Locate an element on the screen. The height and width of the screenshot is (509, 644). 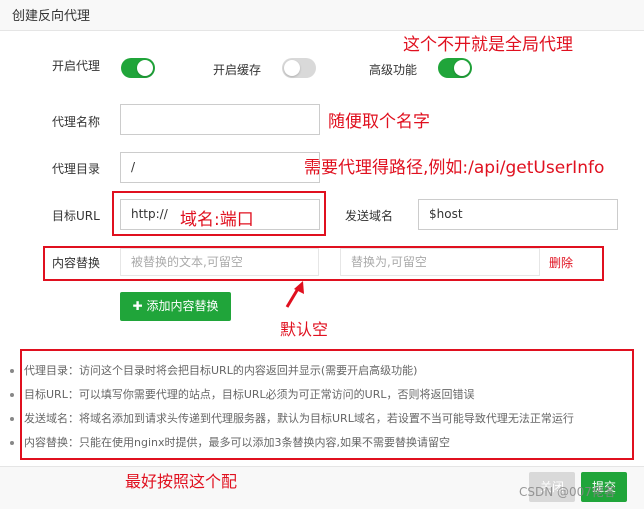
annotation-default-empty: 默认空 is located at coordinates (304, 329).